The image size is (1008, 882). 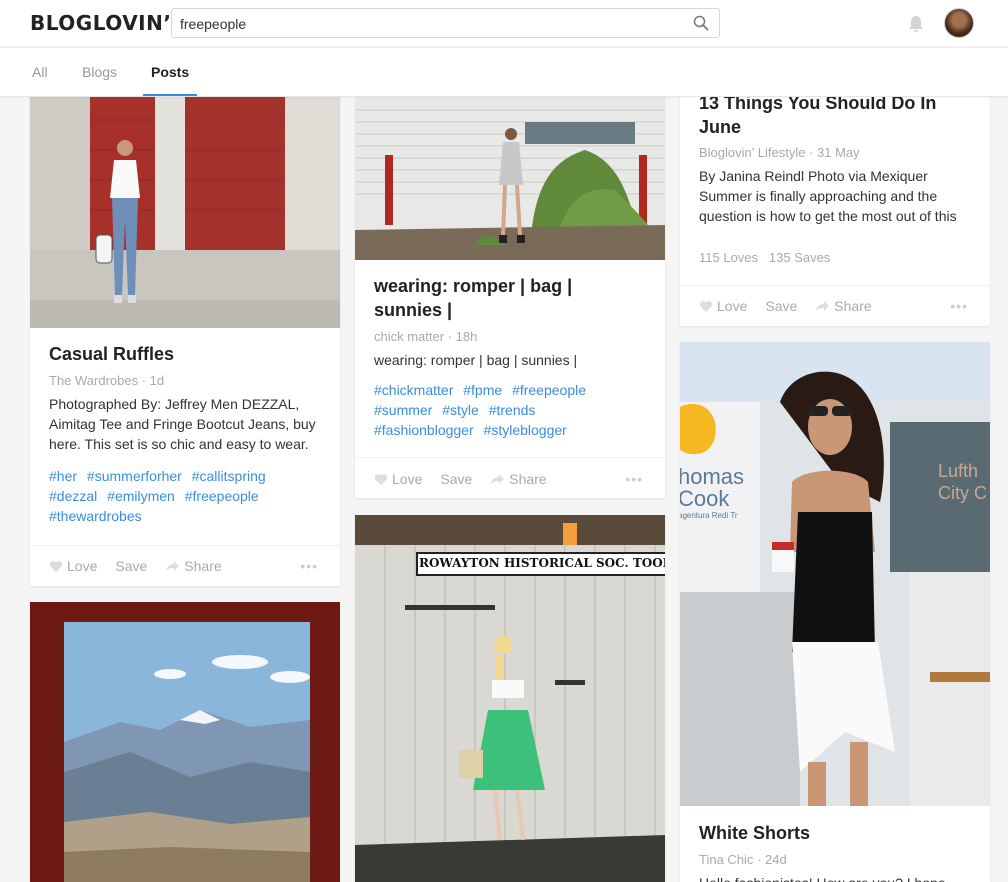 I want to click on tag: #fashionblogger, so click(x=424, y=430).